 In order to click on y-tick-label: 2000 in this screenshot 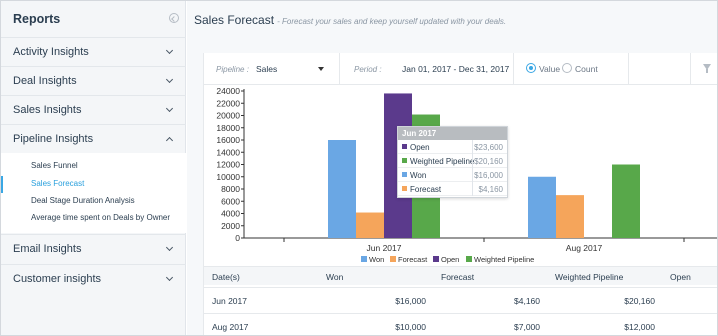, I will do `click(230, 226)`.